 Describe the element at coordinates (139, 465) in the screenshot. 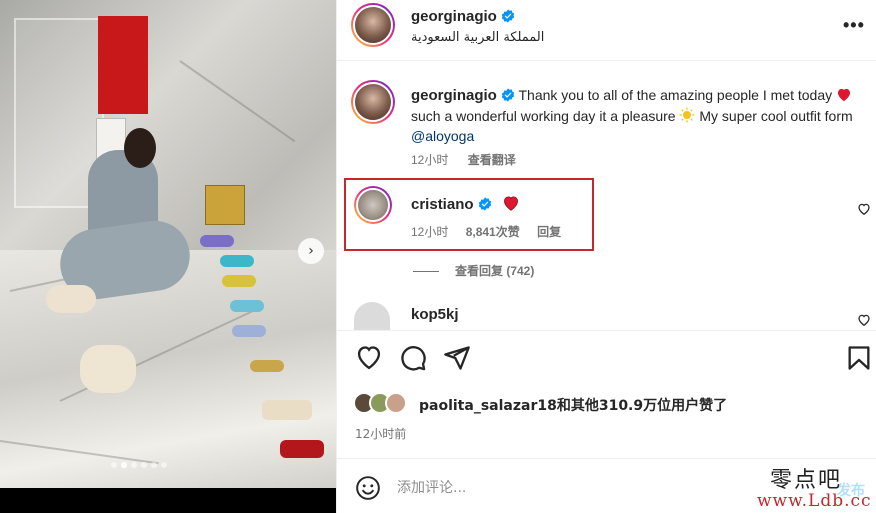

I see `carousel-dots` at that location.